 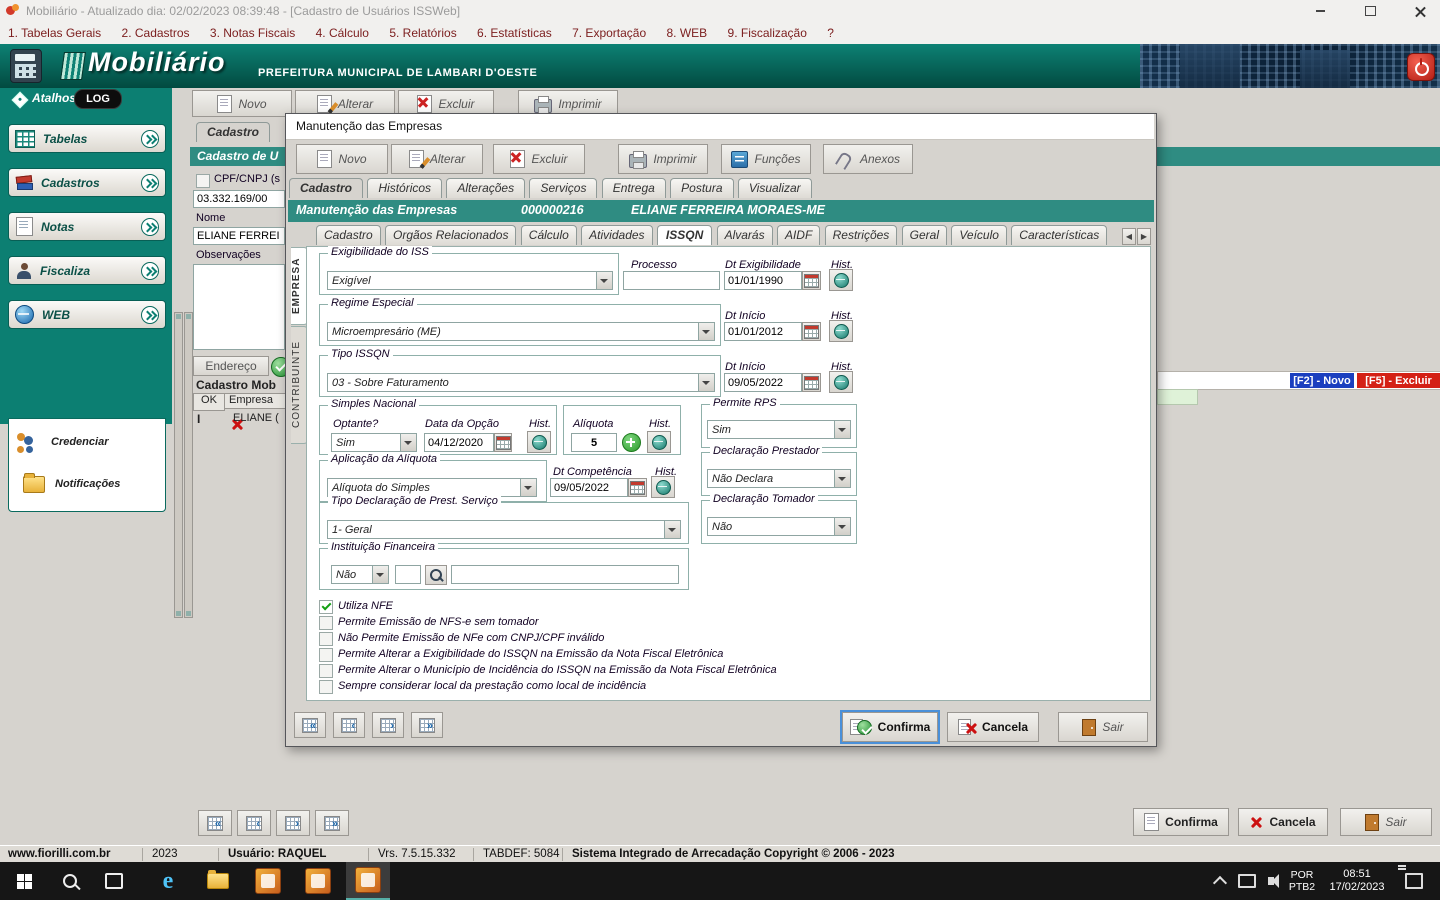 What do you see at coordinates (841, 280) in the screenshot?
I see `exigibilidade-hist-button` at bounding box center [841, 280].